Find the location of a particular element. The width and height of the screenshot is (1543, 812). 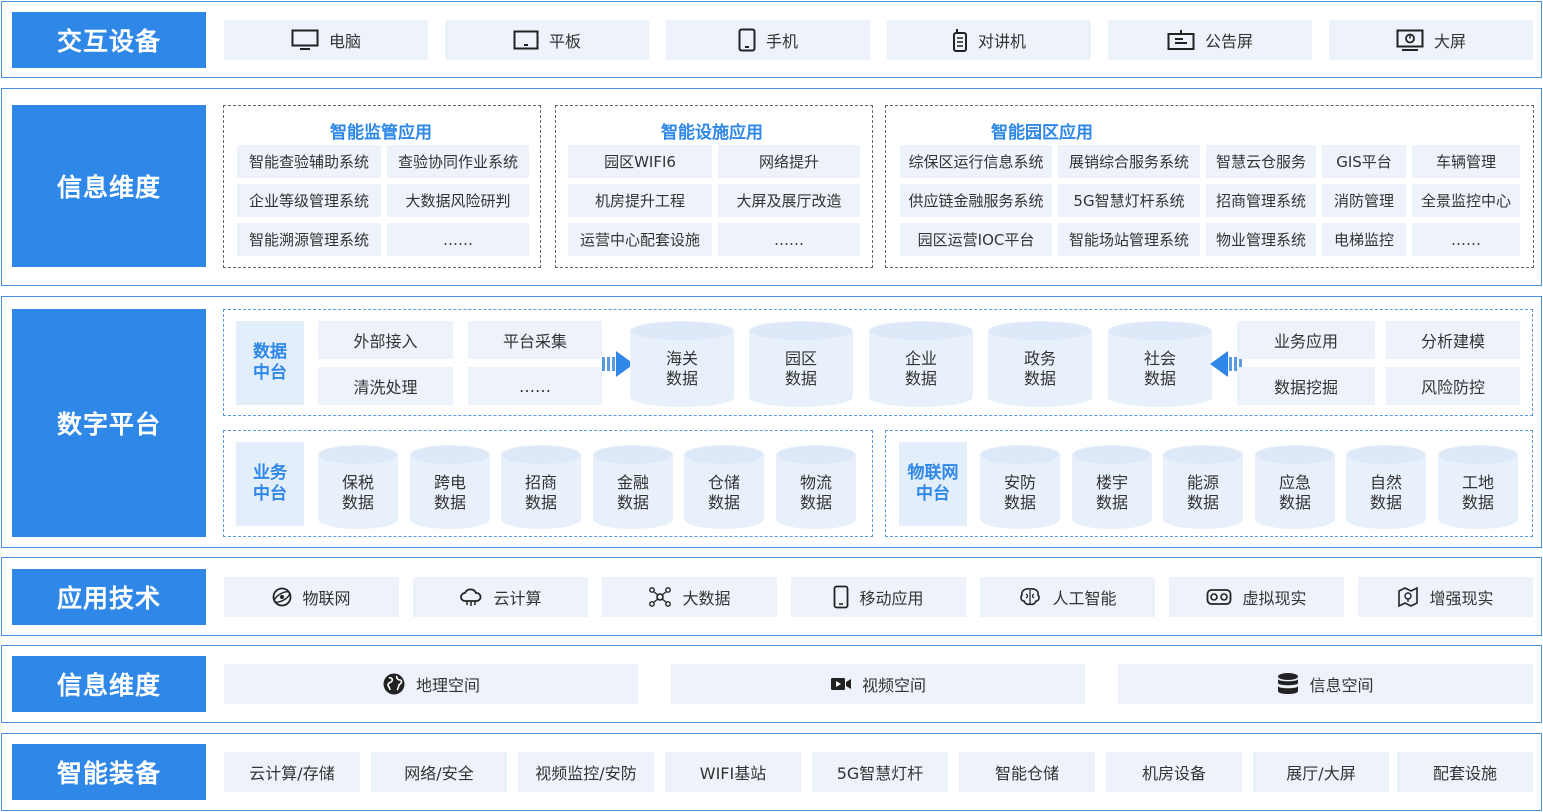

equipment-item: 配套设施 is located at coordinates (1465, 772).